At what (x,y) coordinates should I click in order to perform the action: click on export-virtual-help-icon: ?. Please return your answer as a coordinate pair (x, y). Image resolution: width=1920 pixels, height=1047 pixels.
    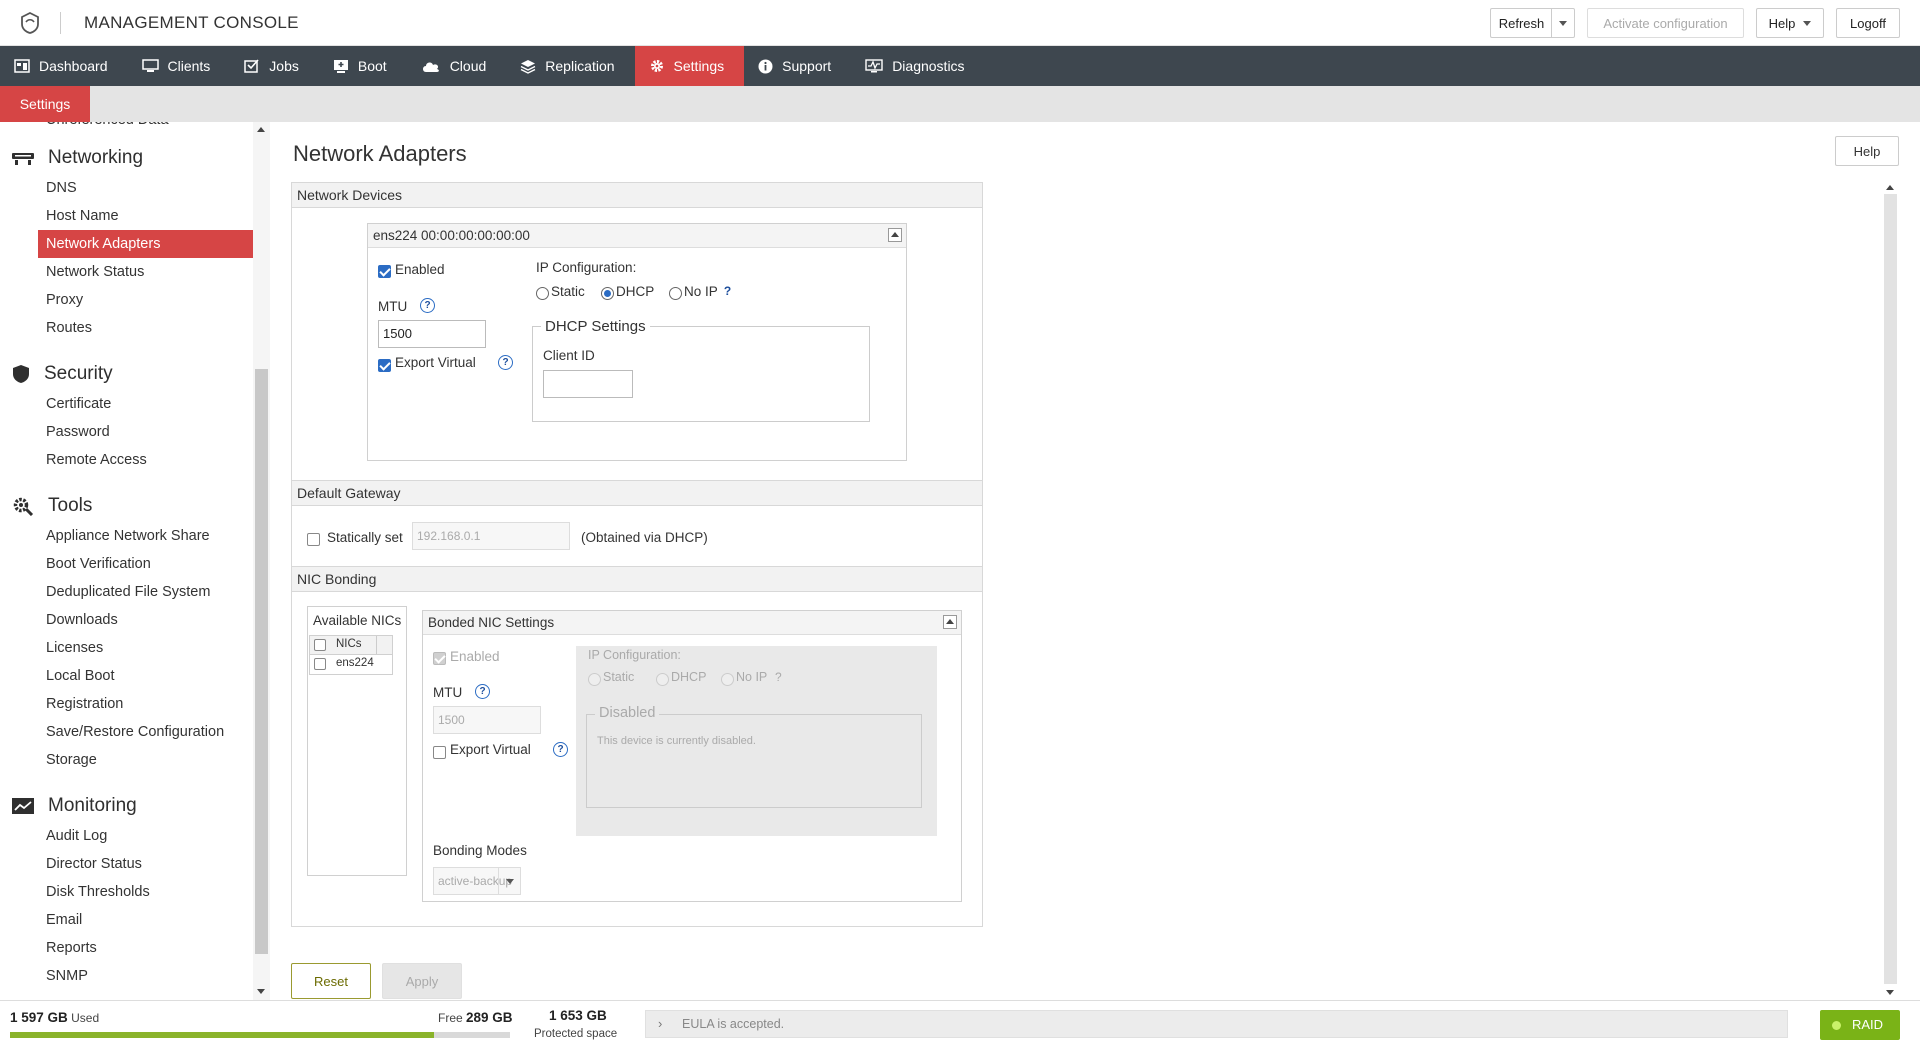
    Looking at the image, I should click on (505, 362).